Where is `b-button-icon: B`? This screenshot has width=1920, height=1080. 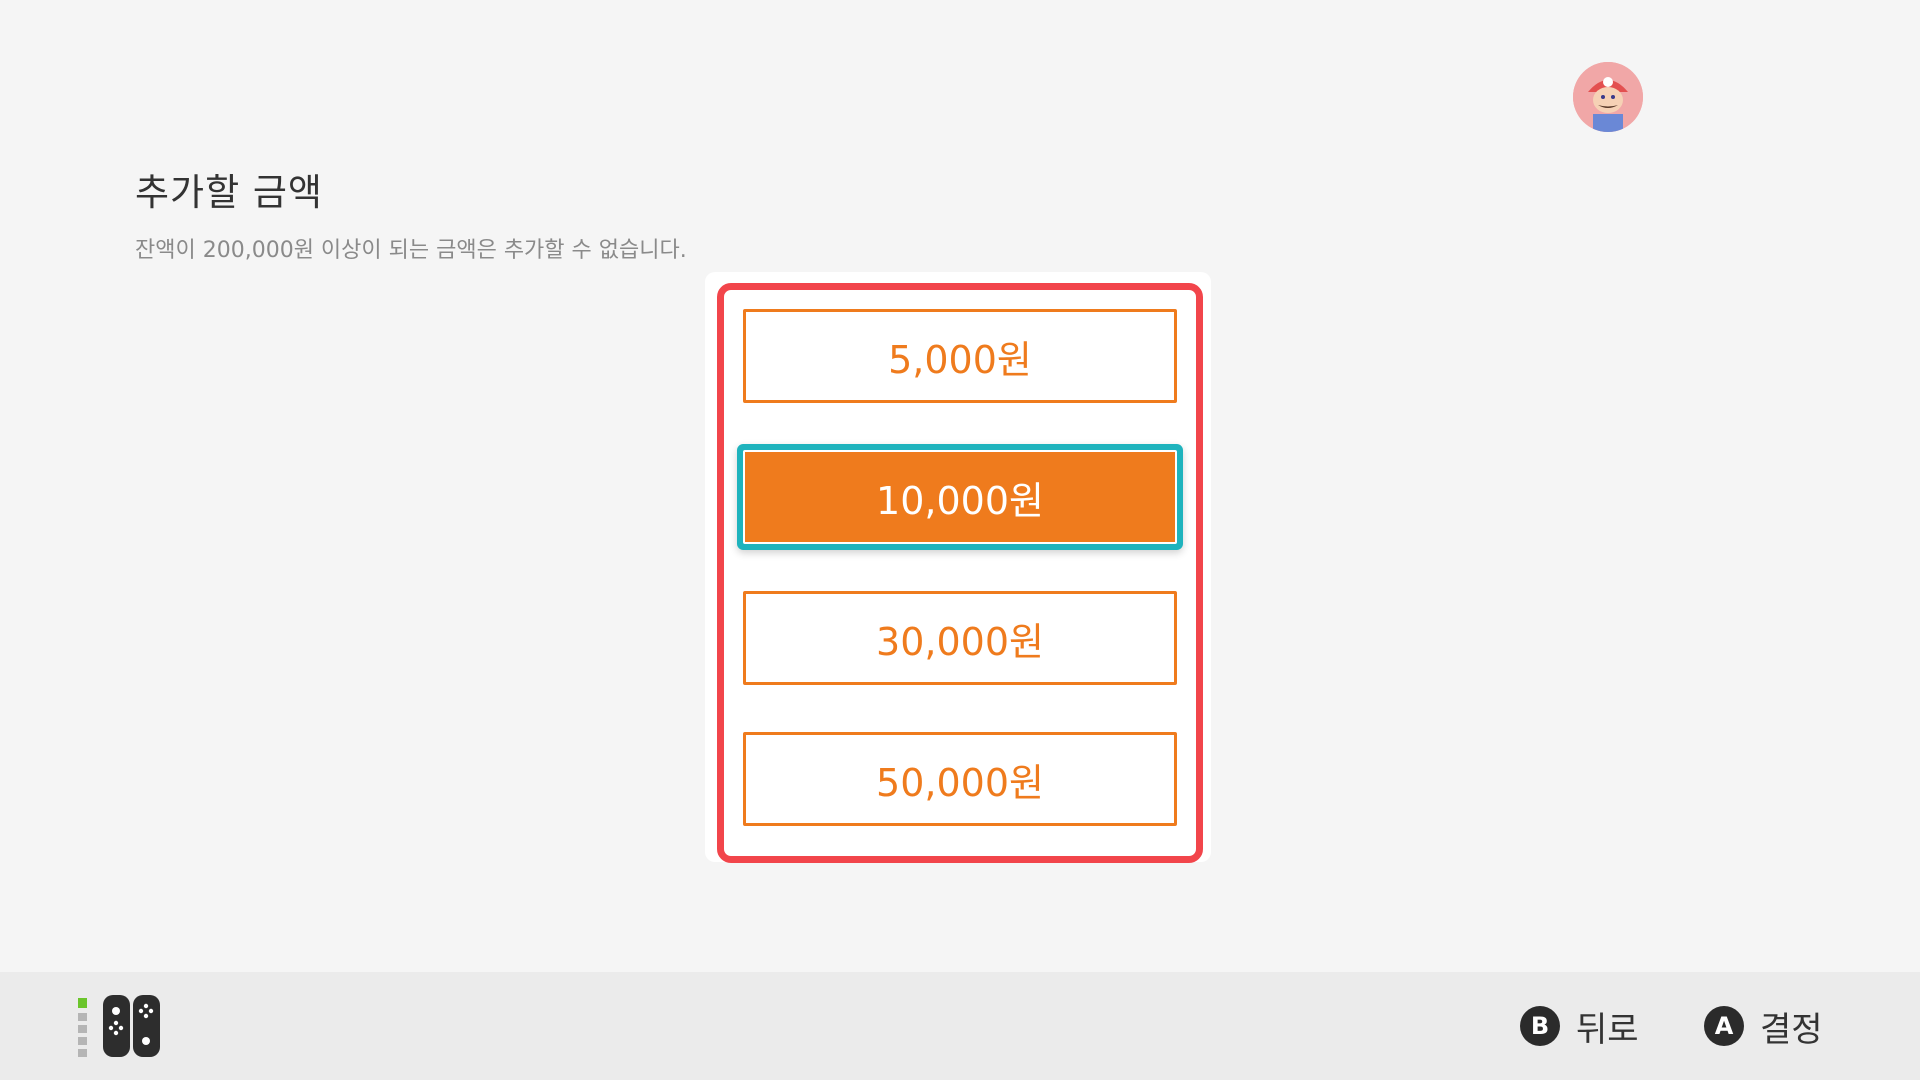
b-button-icon: B is located at coordinates (1540, 1026).